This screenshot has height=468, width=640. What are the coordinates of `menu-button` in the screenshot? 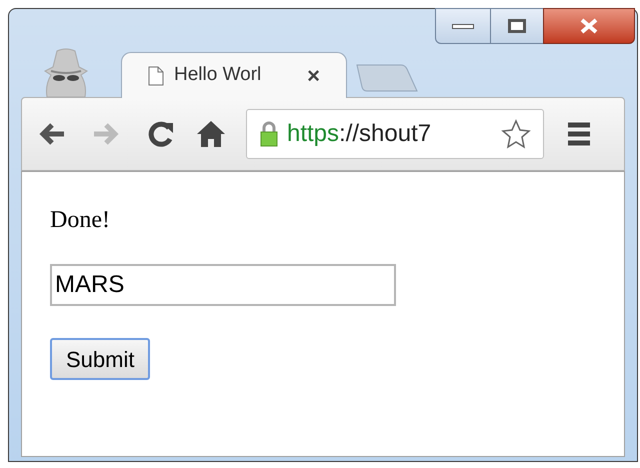 It's located at (579, 134).